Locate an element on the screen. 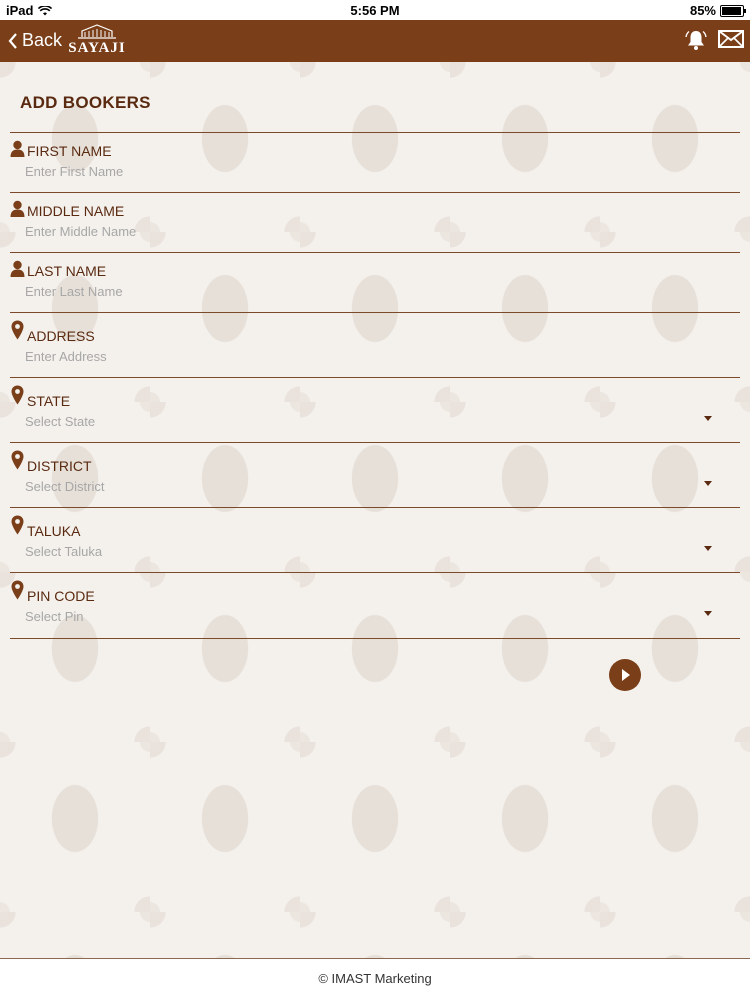  footer: © IMAST Marketing is located at coordinates (375, 979).